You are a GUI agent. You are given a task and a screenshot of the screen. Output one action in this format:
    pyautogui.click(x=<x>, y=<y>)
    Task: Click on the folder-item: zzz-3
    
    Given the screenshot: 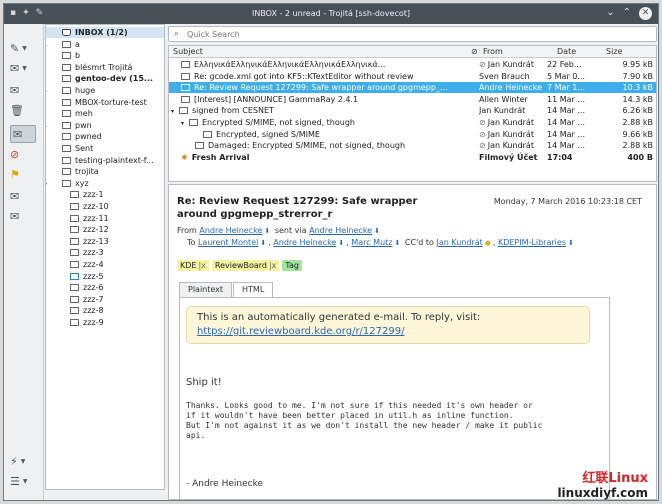 What is the action you would take?
    pyautogui.click(x=105, y=252)
    